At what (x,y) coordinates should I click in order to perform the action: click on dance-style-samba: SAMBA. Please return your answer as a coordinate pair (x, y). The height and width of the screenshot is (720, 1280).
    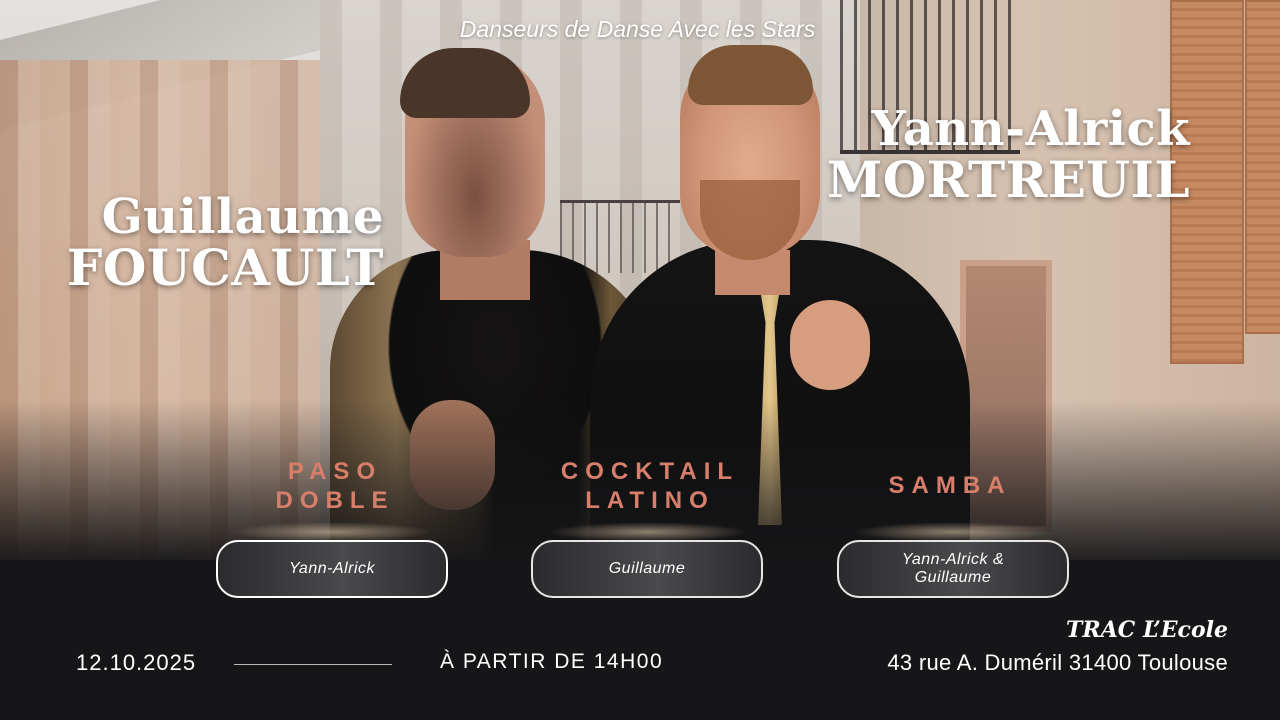
    Looking at the image, I should click on (950, 486).